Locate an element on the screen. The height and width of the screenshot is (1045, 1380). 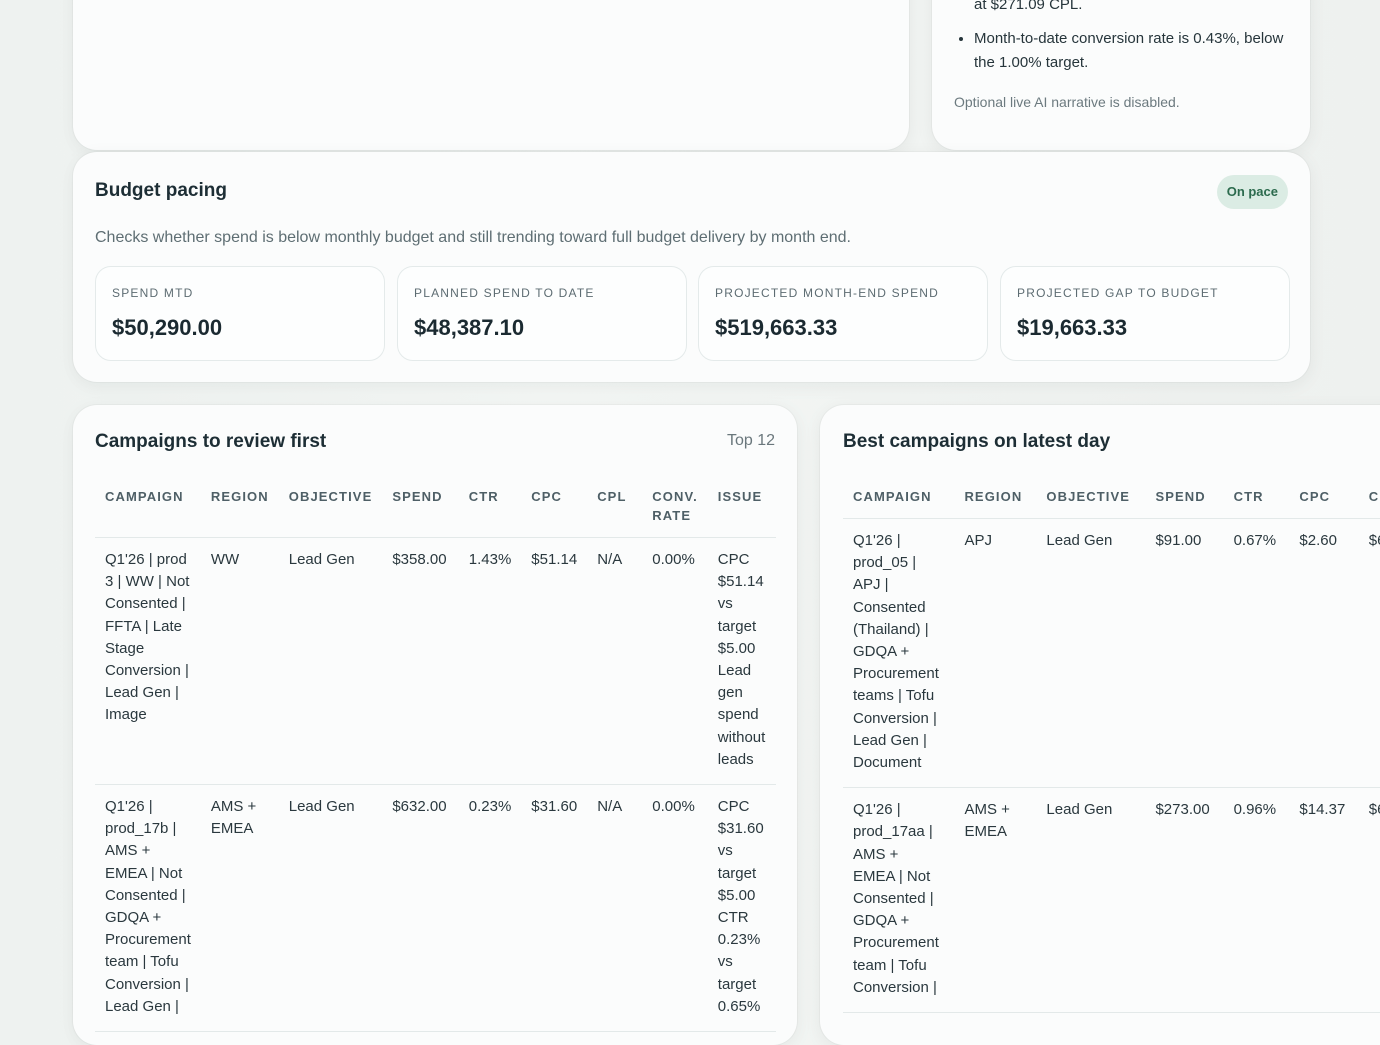
cell-spend: $91.00 is located at coordinates (1184, 653).